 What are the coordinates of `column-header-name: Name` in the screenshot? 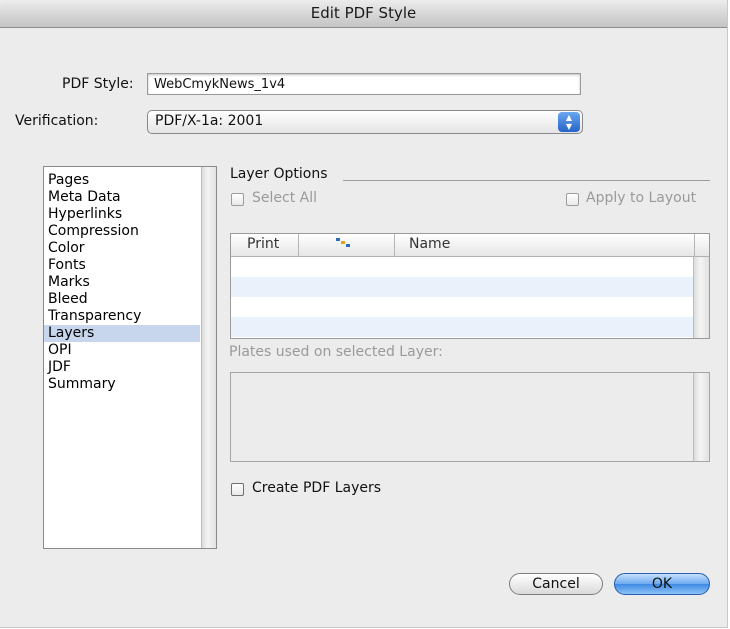 It's located at (429, 244).